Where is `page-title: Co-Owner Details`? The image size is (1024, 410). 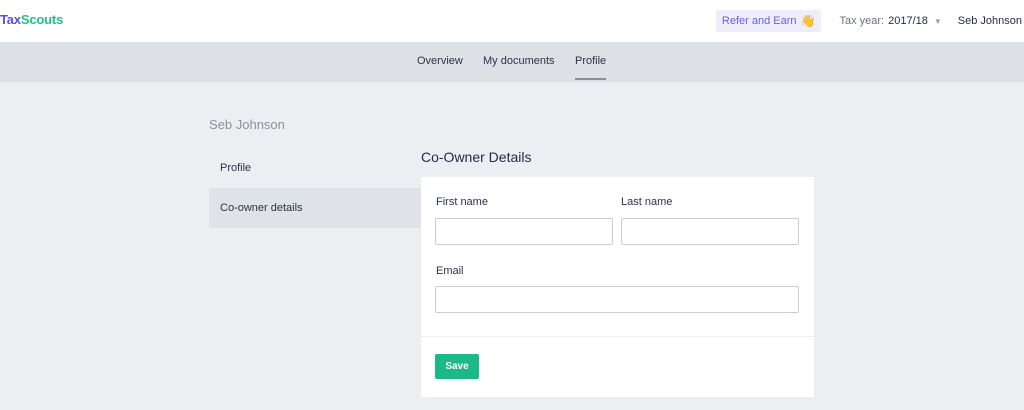
page-title: Co-Owner Details is located at coordinates (476, 157).